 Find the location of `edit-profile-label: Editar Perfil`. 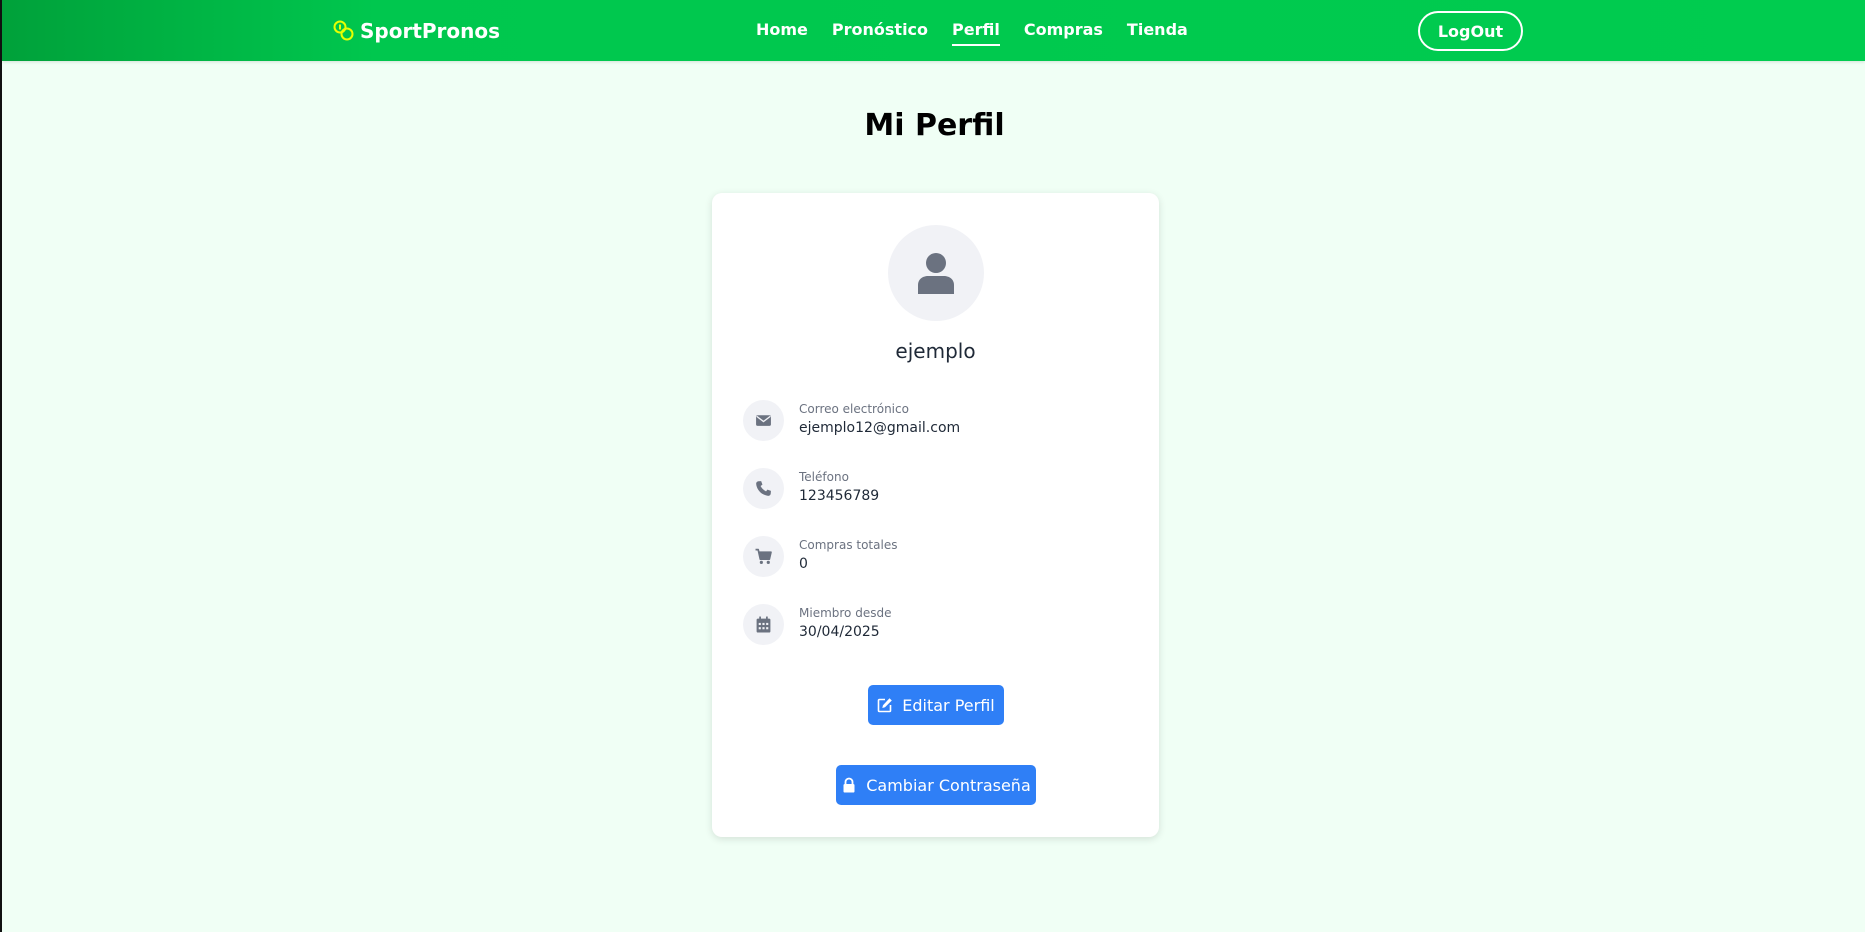

edit-profile-label: Editar Perfil is located at coordinates (948, 705).